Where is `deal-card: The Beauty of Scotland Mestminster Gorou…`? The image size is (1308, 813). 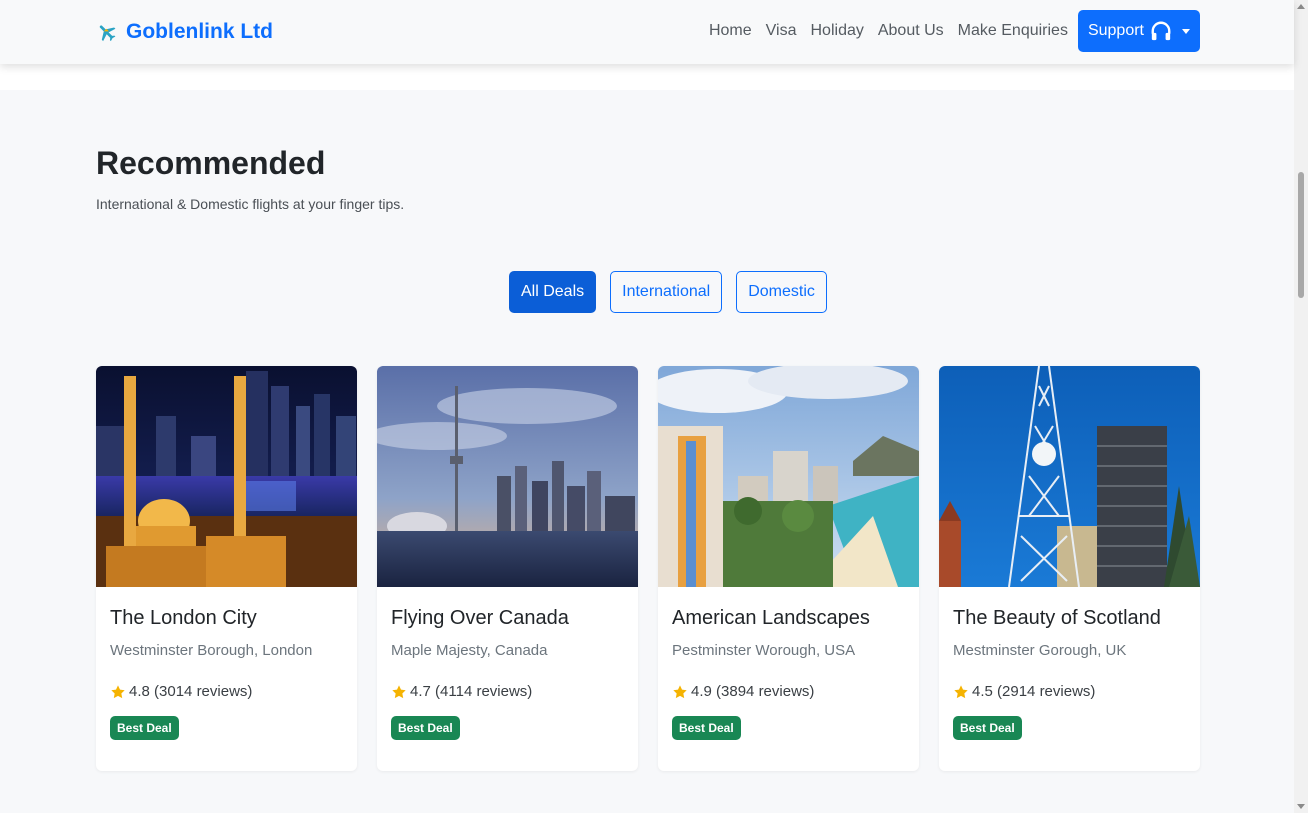
deal-card: The Beauty of Scotland Mestminster Gorou… is located at coordinates (1069, 568).